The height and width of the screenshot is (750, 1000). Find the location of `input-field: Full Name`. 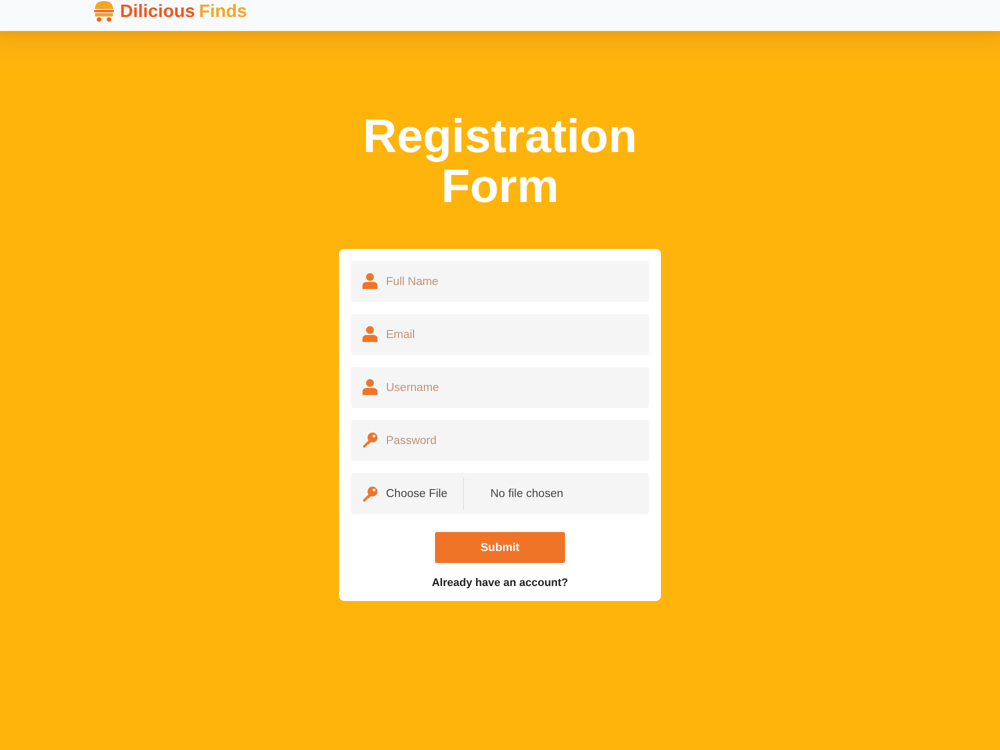

input-field: Full Name is located at coordinates (500, 281).